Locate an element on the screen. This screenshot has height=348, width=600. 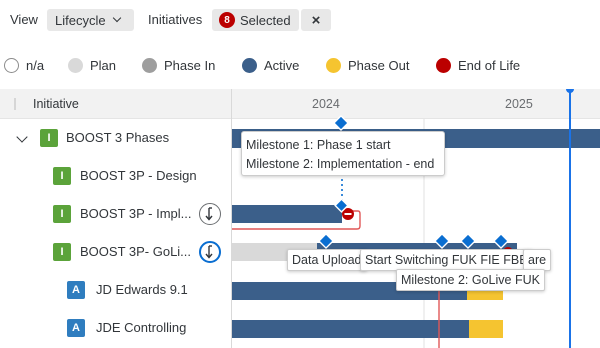
legend-item-plan: Plan is located at coordinates (92, 65).